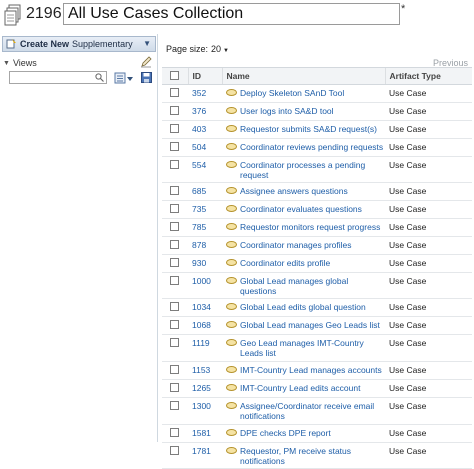 This screenshot has width=474, height=469. Describe the element at coordinates (310, 325) in the screenshot. I see `row-name-link: Global Lead manages Geo Leads list` at that location.